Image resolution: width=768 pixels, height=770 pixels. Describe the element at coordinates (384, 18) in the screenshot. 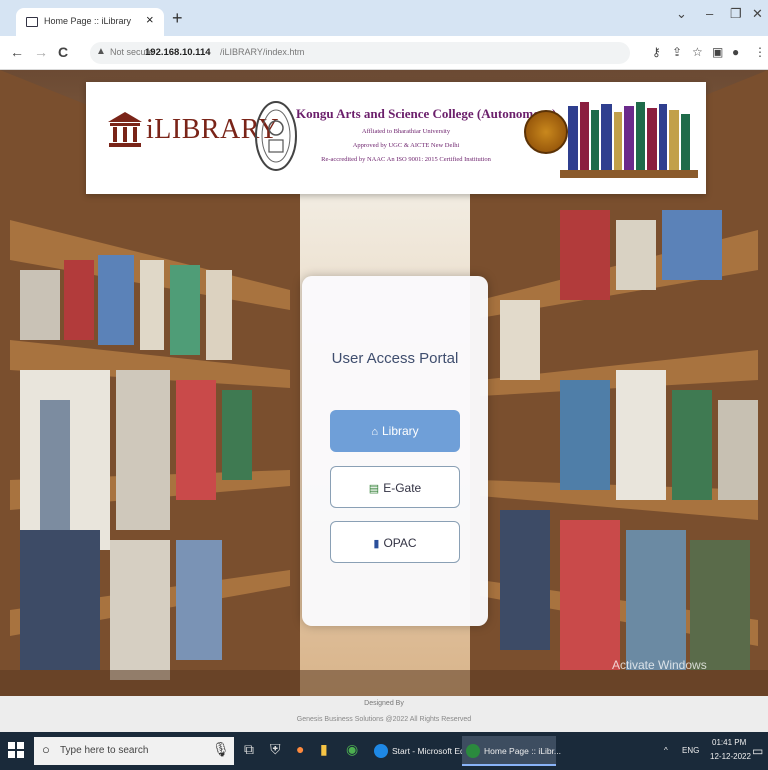

I see `browser-tab-strip: Home Page :: iLibrary × + ⌄ – ❐ ✕` at that location.